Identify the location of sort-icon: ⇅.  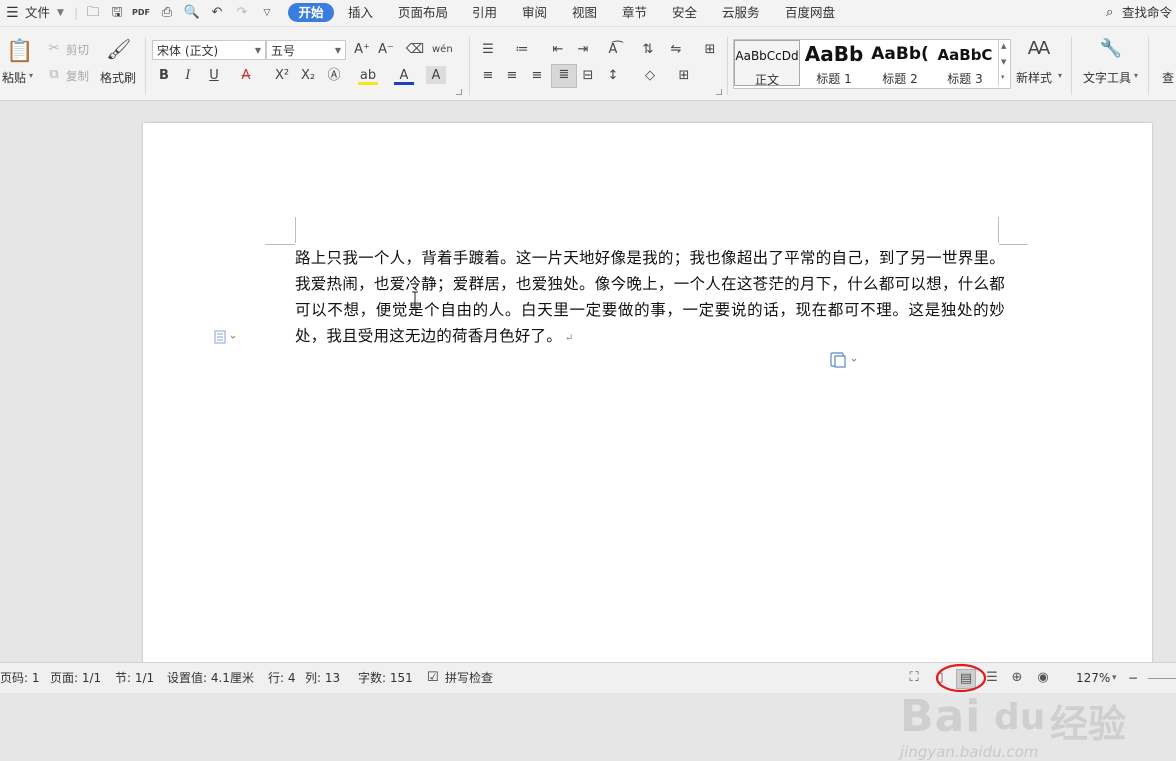
(648, 50).